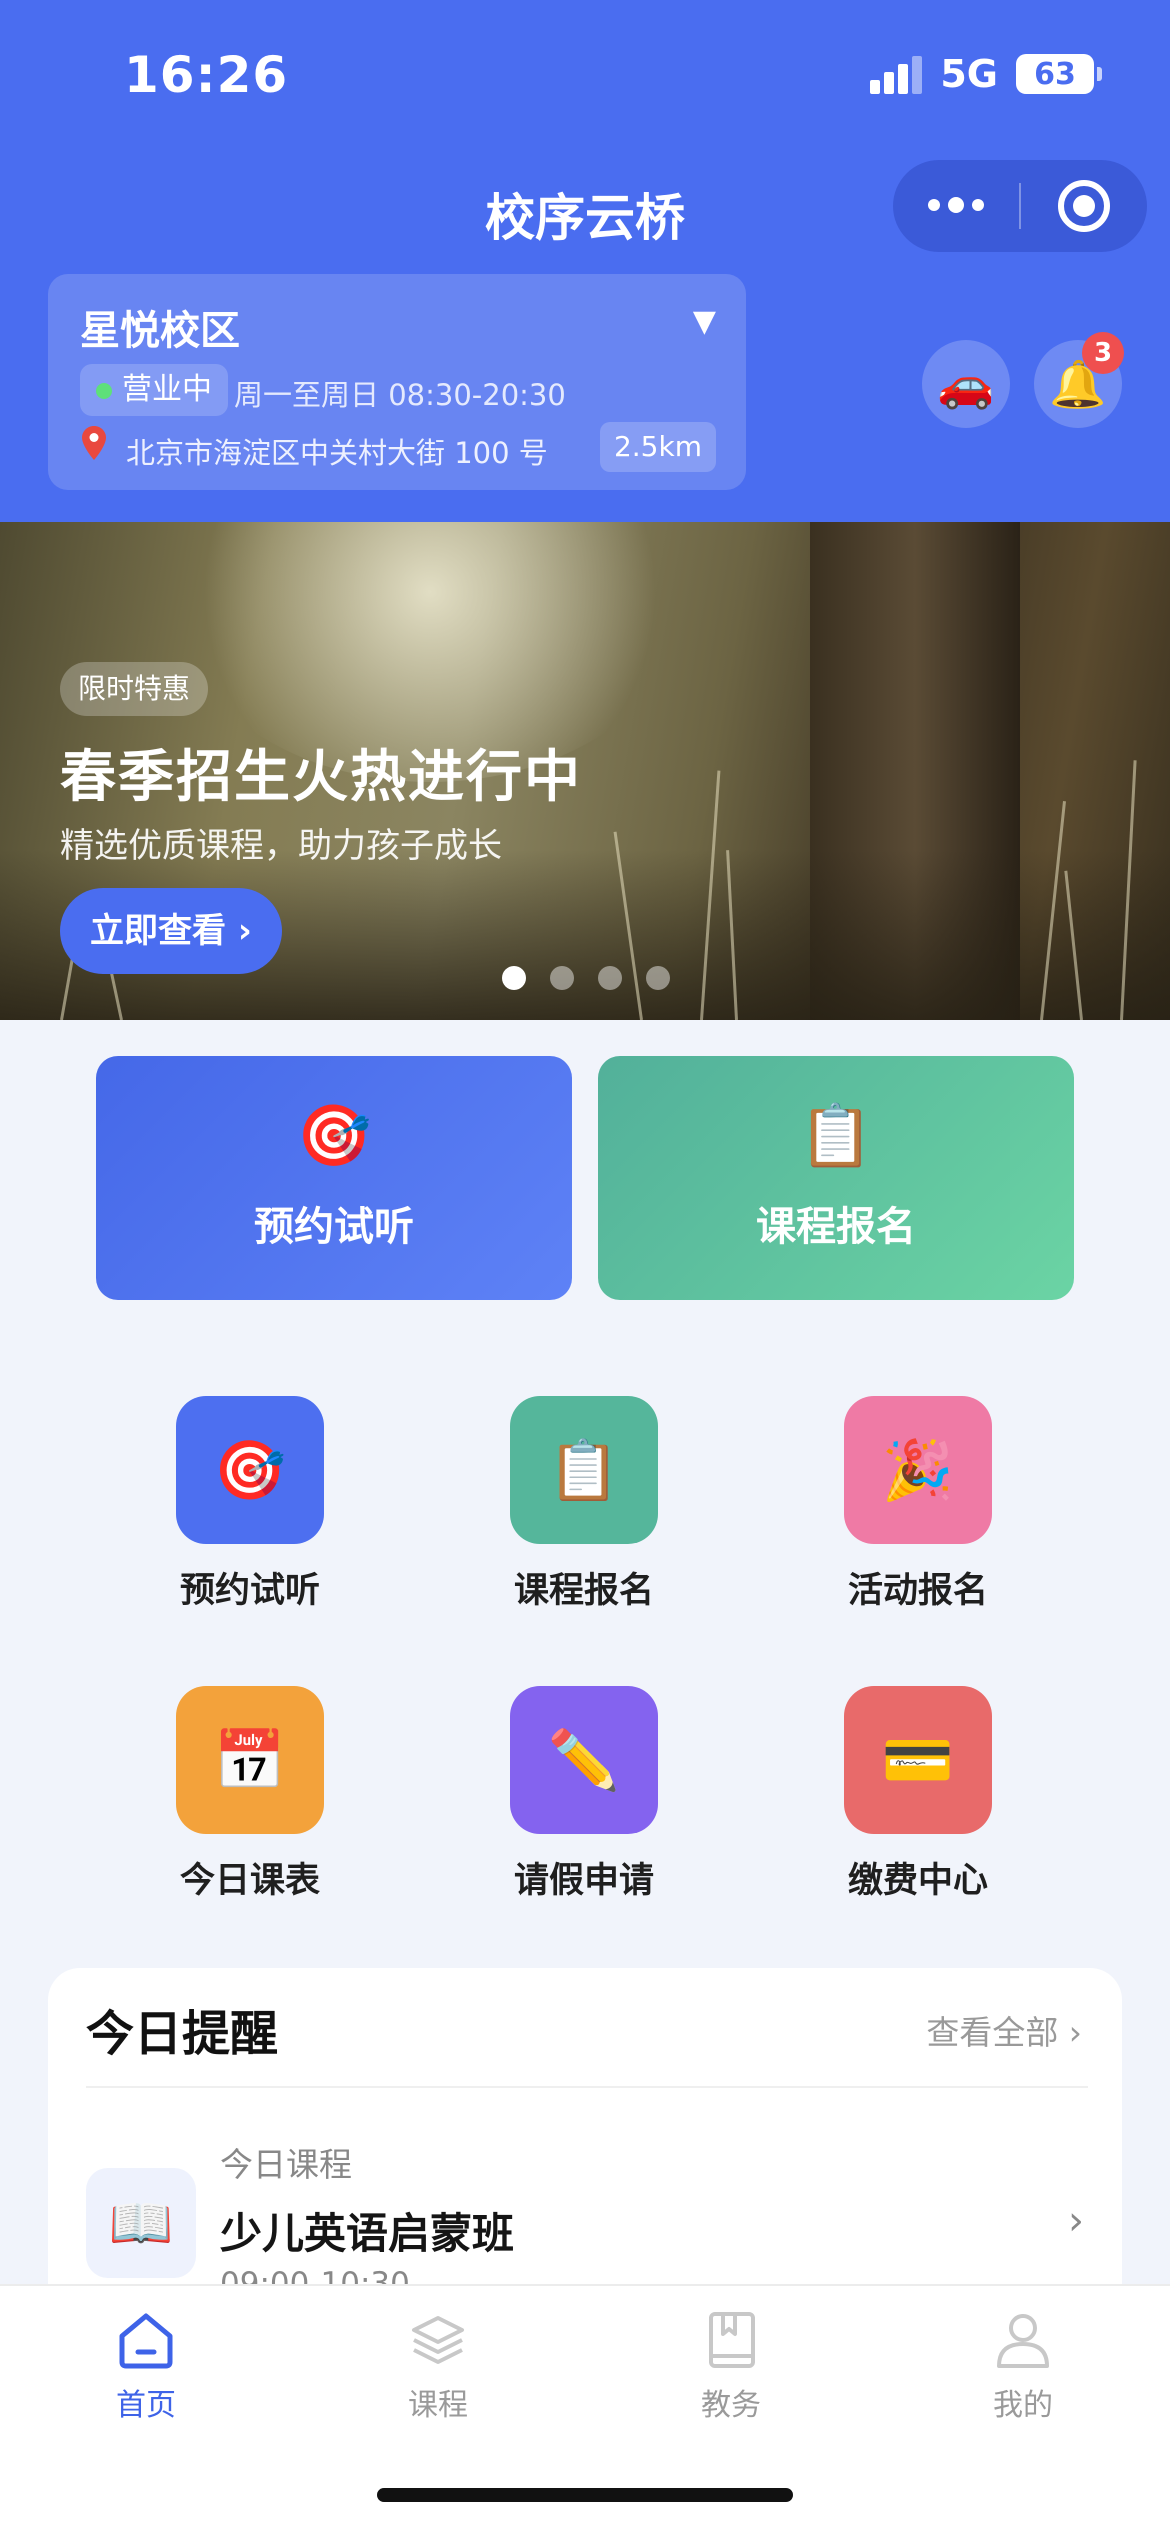 The width and height of the screenshot is (1170, 2532). I want to click on quick-action-label: 课程报名, so click(836, 1227).